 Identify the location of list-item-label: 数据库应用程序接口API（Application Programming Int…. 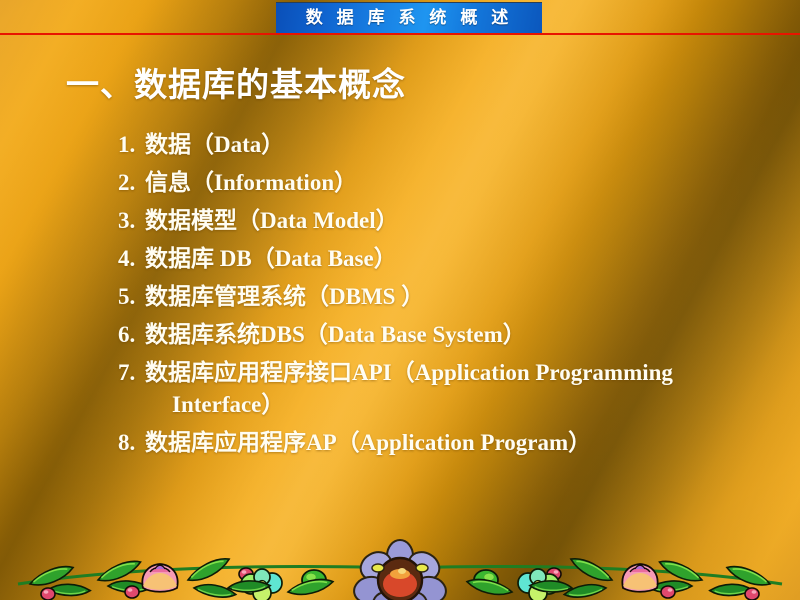
(462, 388).